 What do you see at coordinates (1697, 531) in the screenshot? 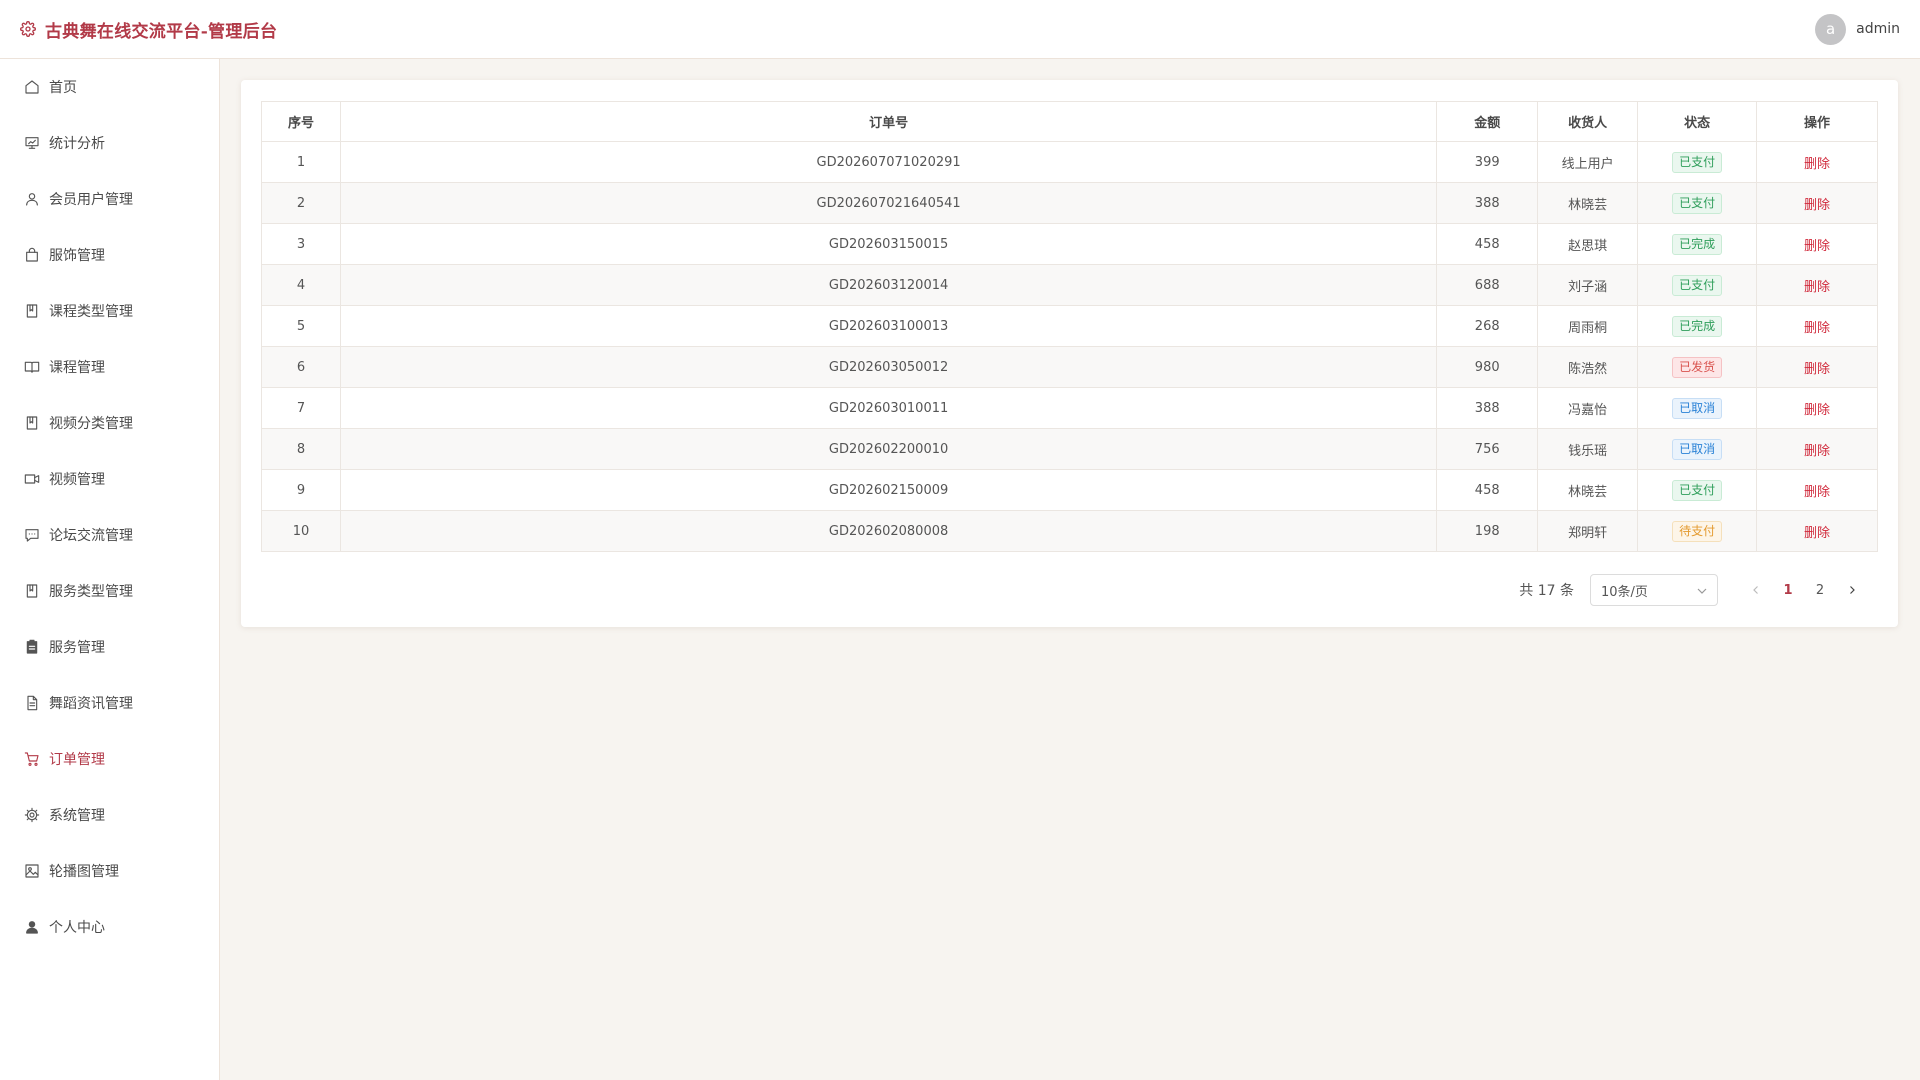
I see `status-badge: 待支付` at bounding box center [1697, 531].